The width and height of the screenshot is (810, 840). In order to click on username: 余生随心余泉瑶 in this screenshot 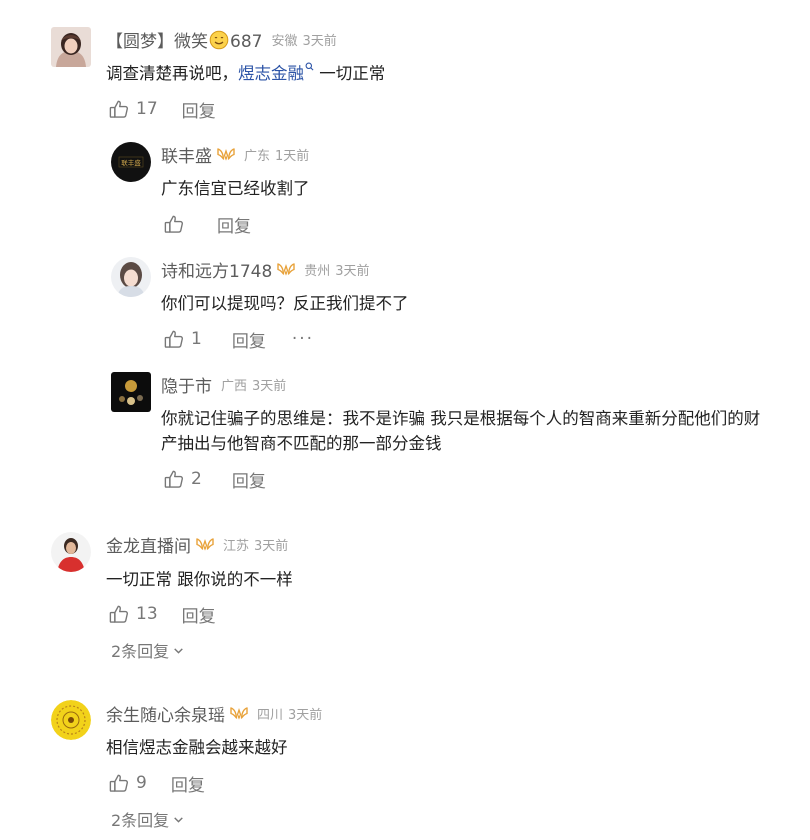, I will do `click(165, 713)`.